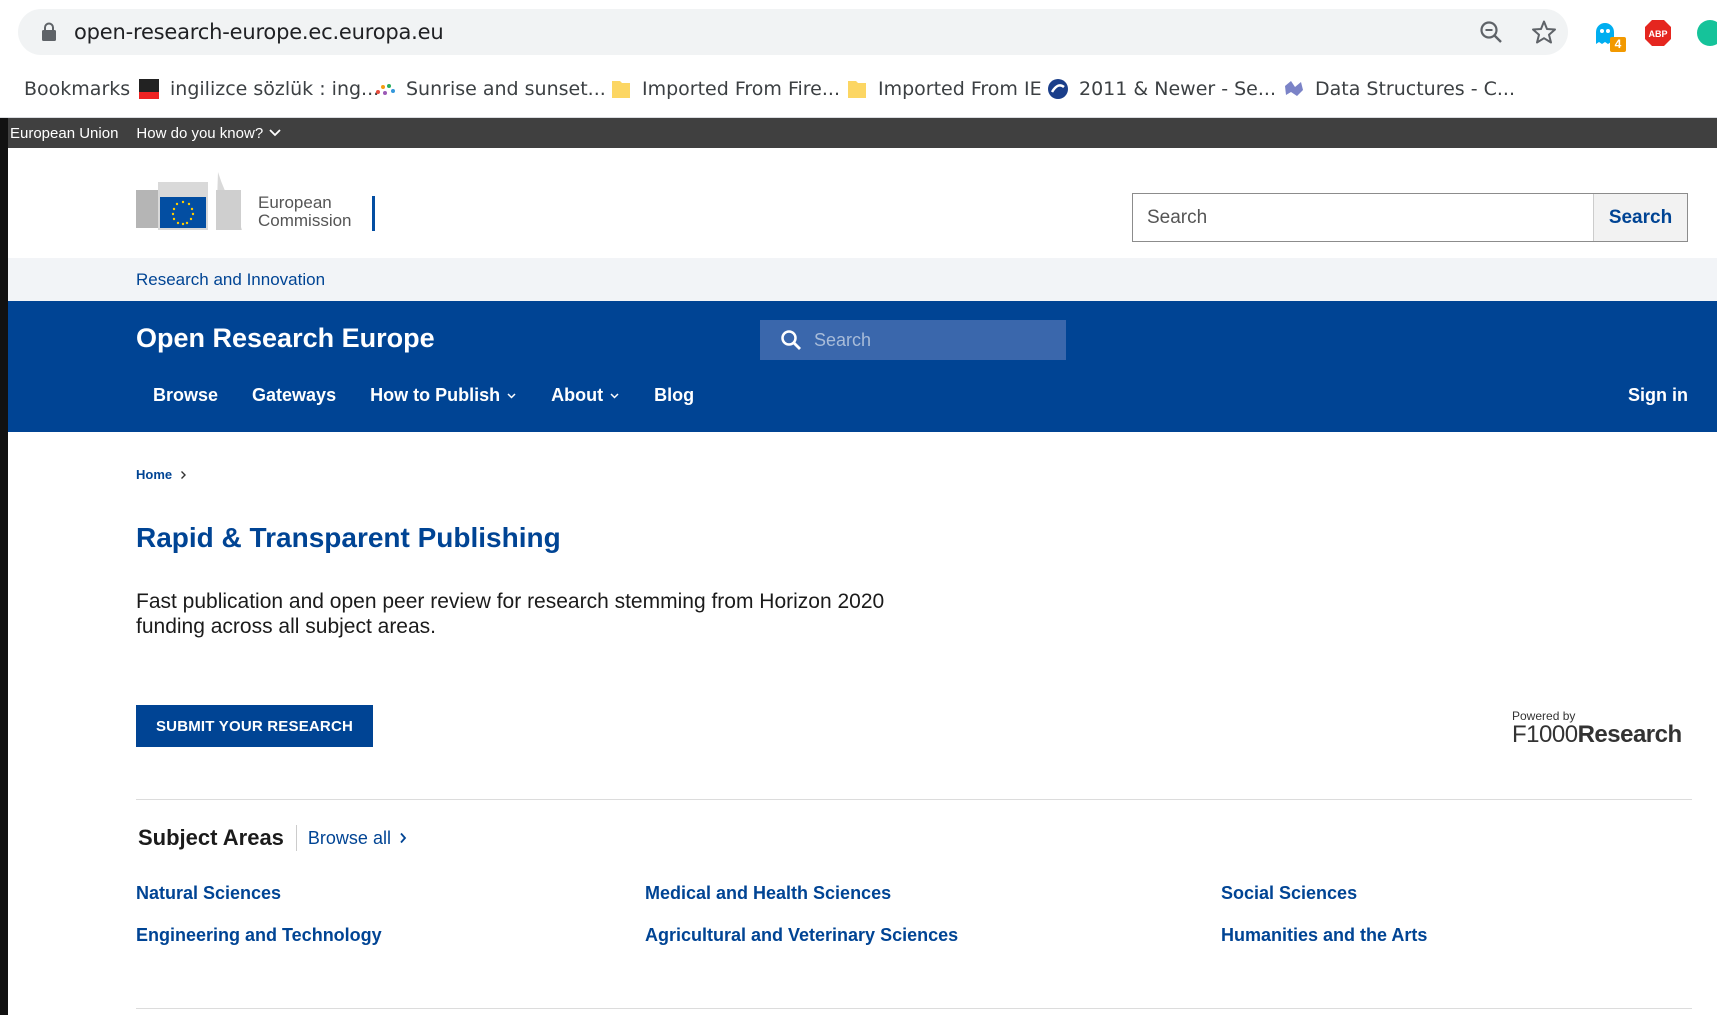 This screenshot has height=1015, width=1717. I want to click on submit-research-button: SUBMIT YOUR RESEARCH, so click(254, 726).